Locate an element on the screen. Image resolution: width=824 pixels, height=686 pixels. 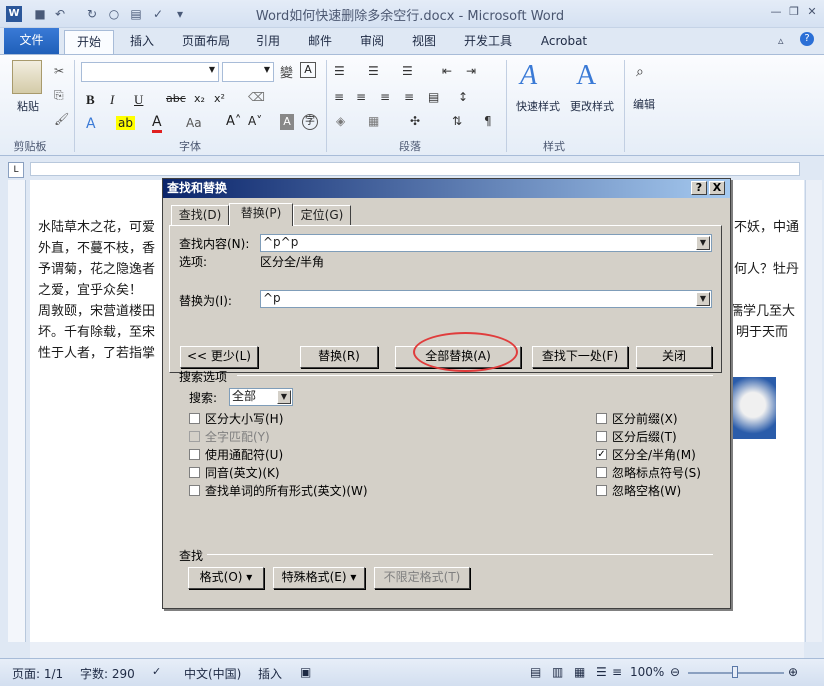
bullets-icon: ☰ is located at coordinates (339, 71).